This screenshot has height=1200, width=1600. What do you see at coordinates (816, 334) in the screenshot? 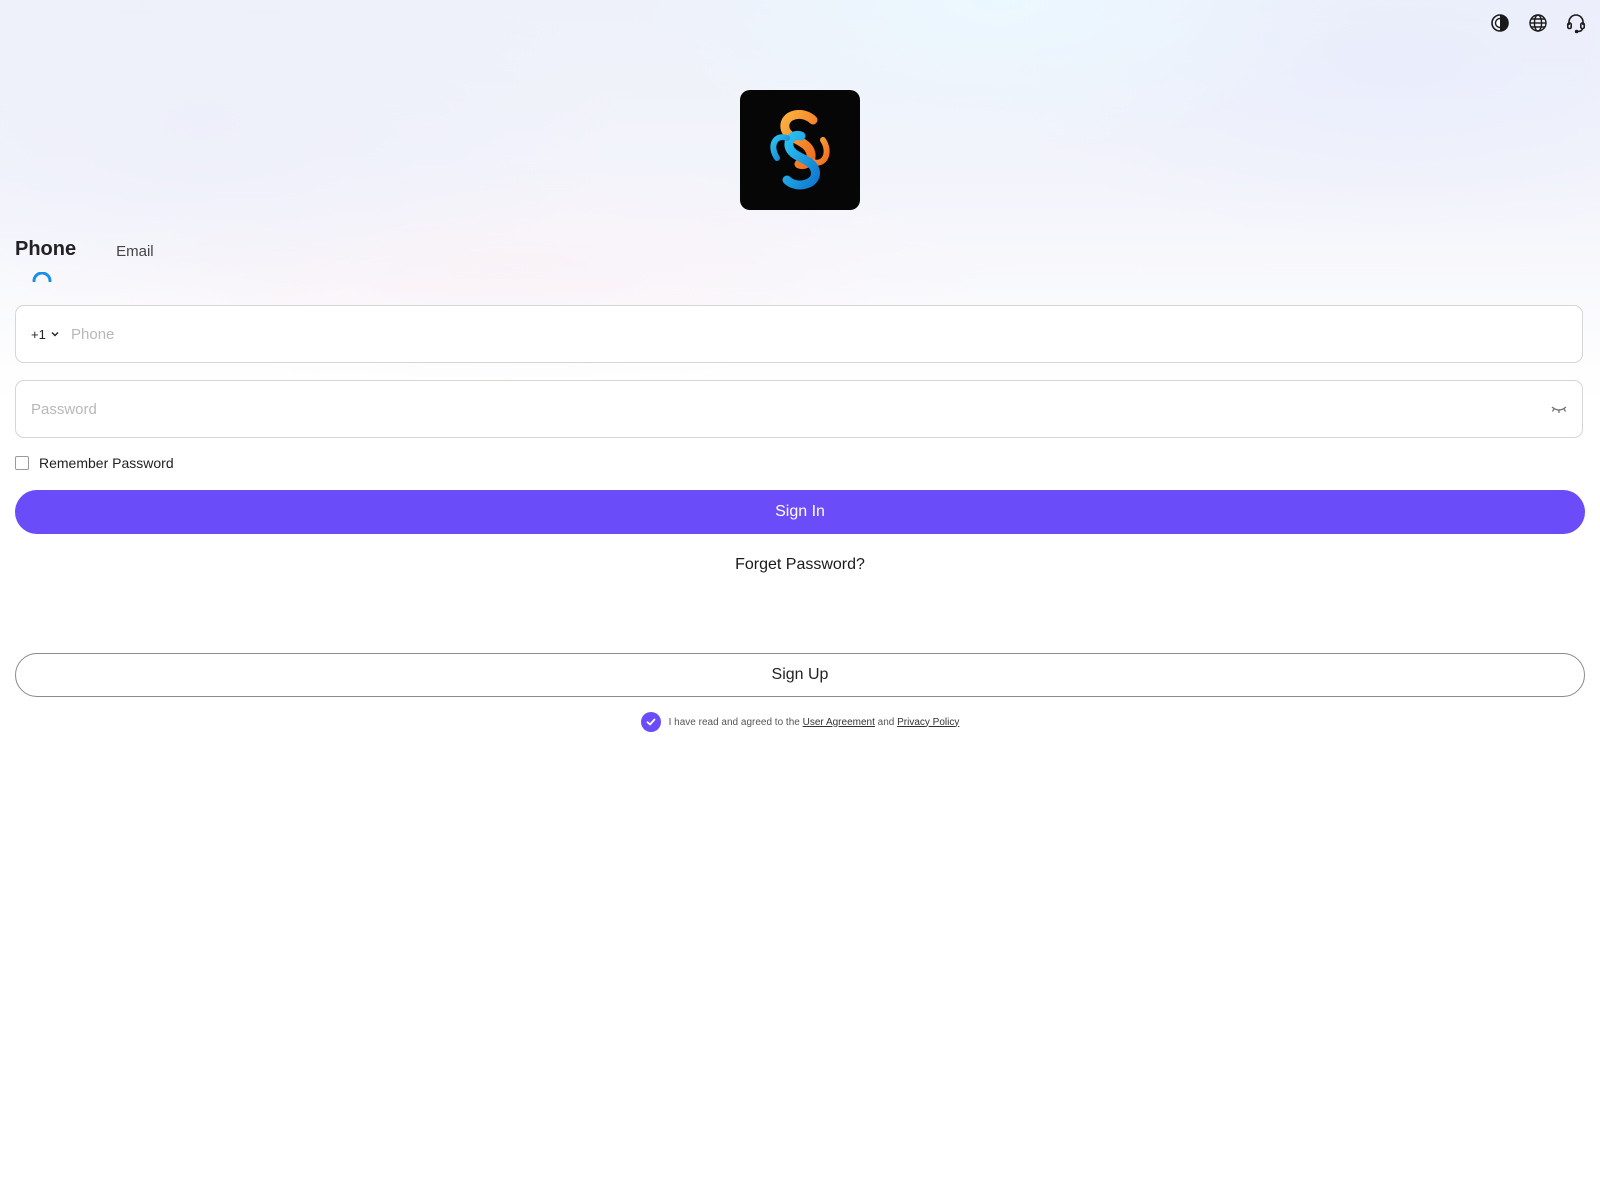
I see `phone-input` at bounding box center [816, 334].